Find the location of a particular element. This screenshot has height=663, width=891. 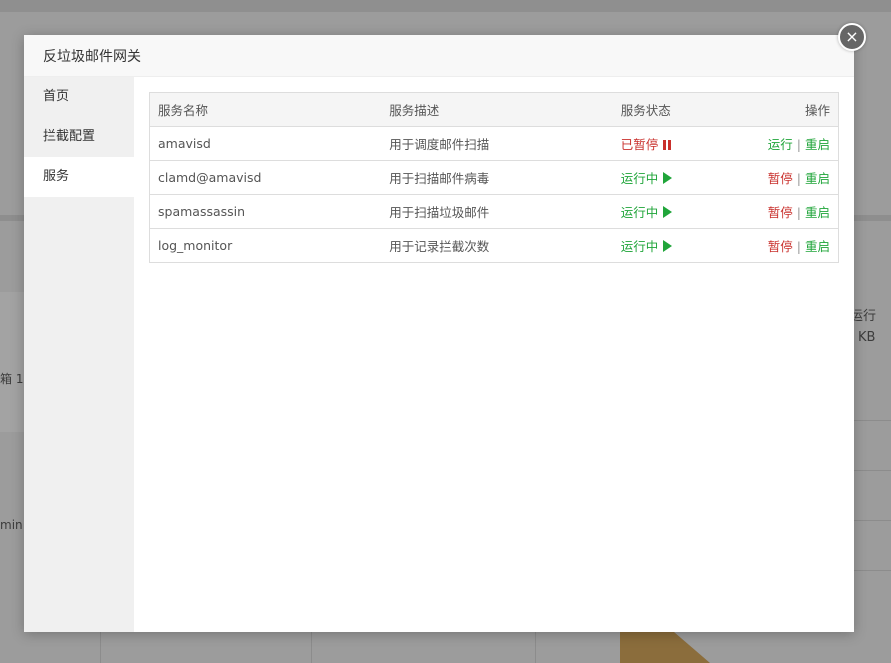

sidebar-item-services: 服务 is located at coordinates (79, 177).